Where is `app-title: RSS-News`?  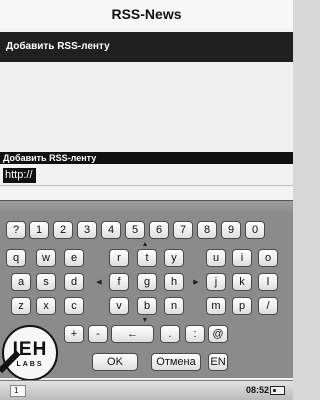
app-title: RSS-News is located at coordinates (146, 14).